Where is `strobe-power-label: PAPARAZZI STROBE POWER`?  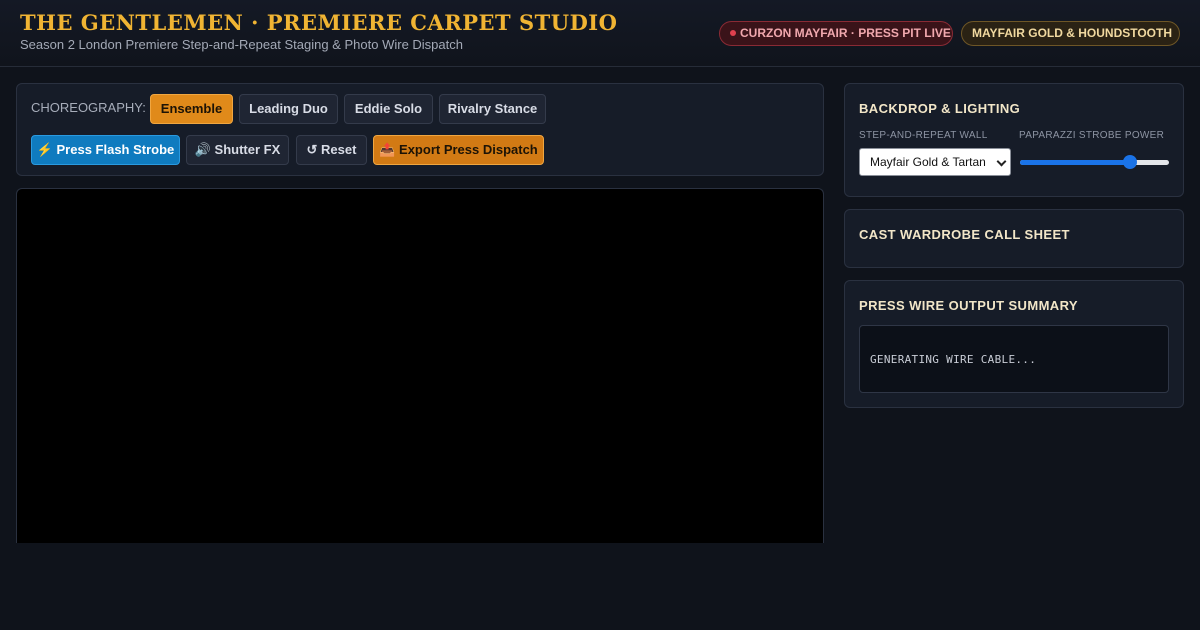 strobe-power-label: PAPARAZZI STROBE POWER is located at coordinates (1092, 135).